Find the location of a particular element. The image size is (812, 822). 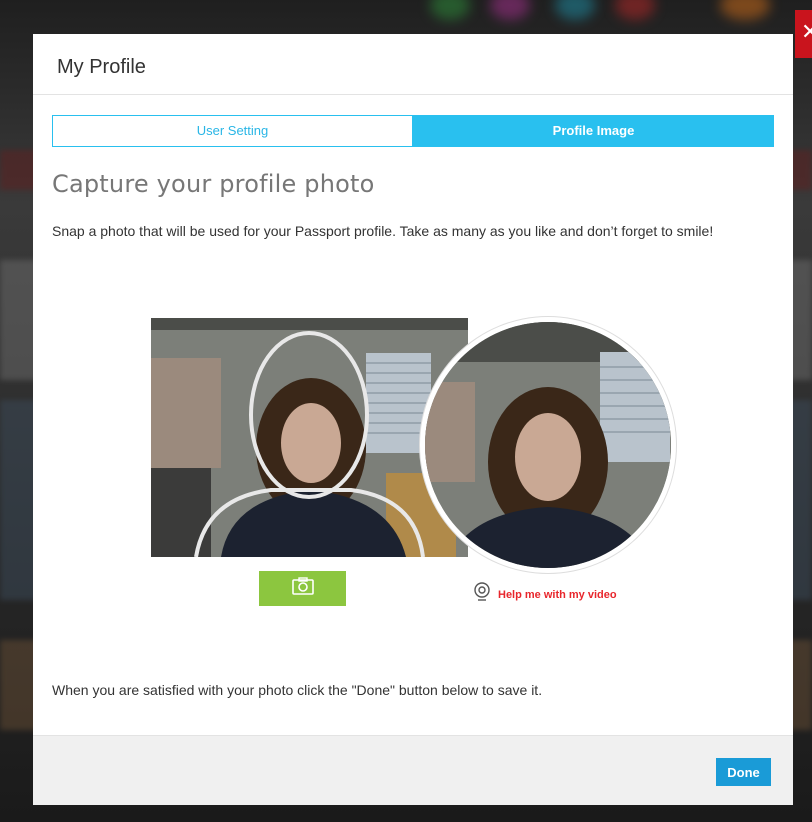

camera-icon is located at coordinates (302, 588).